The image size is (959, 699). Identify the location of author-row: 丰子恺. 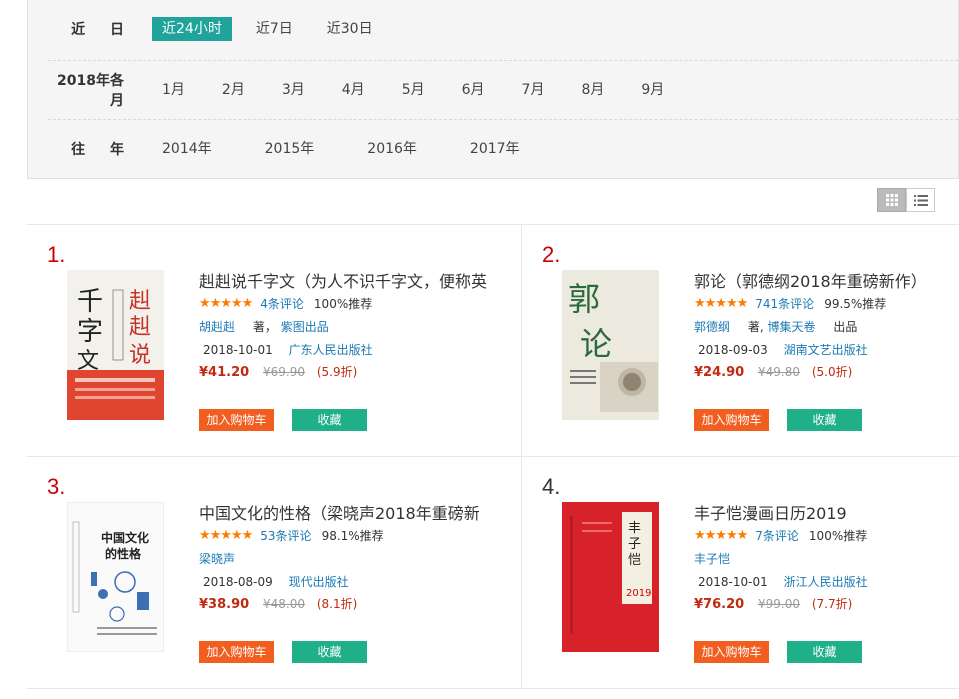
(712, 558).